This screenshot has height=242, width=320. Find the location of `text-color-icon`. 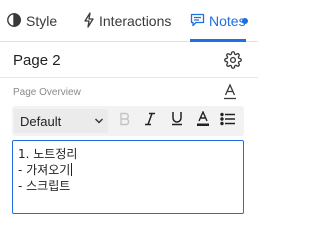

text-color-icon is located at coordinates (203, 120).